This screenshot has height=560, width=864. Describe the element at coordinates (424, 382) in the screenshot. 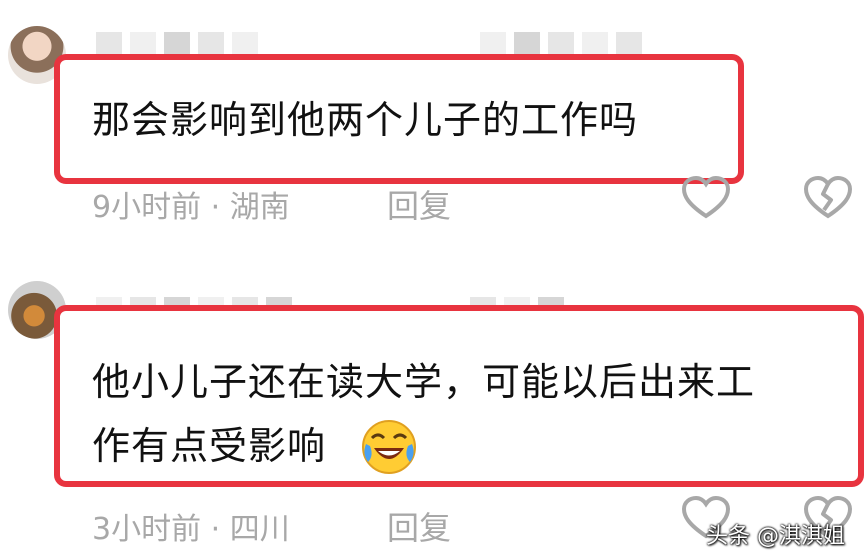

I see `comment-text-line1: 他小儿子还在读大学，可能以后出来工` at that location.